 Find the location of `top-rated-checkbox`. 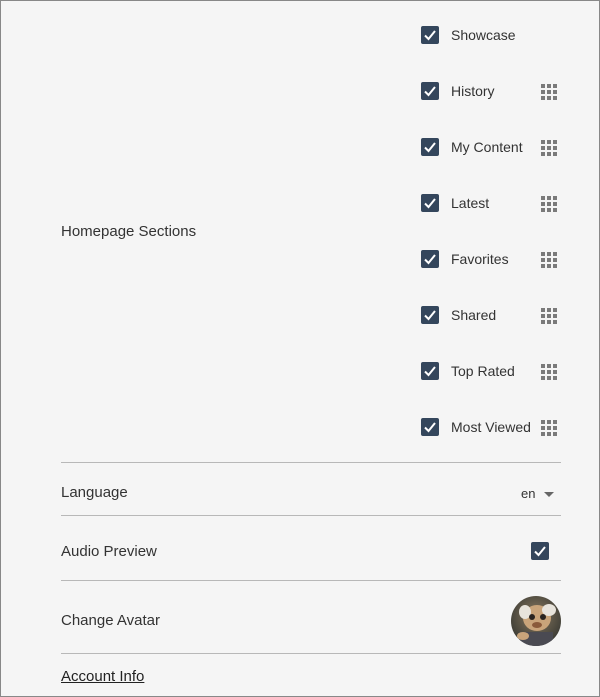

top-rated-checkbox is located at coordinates (430, 371).